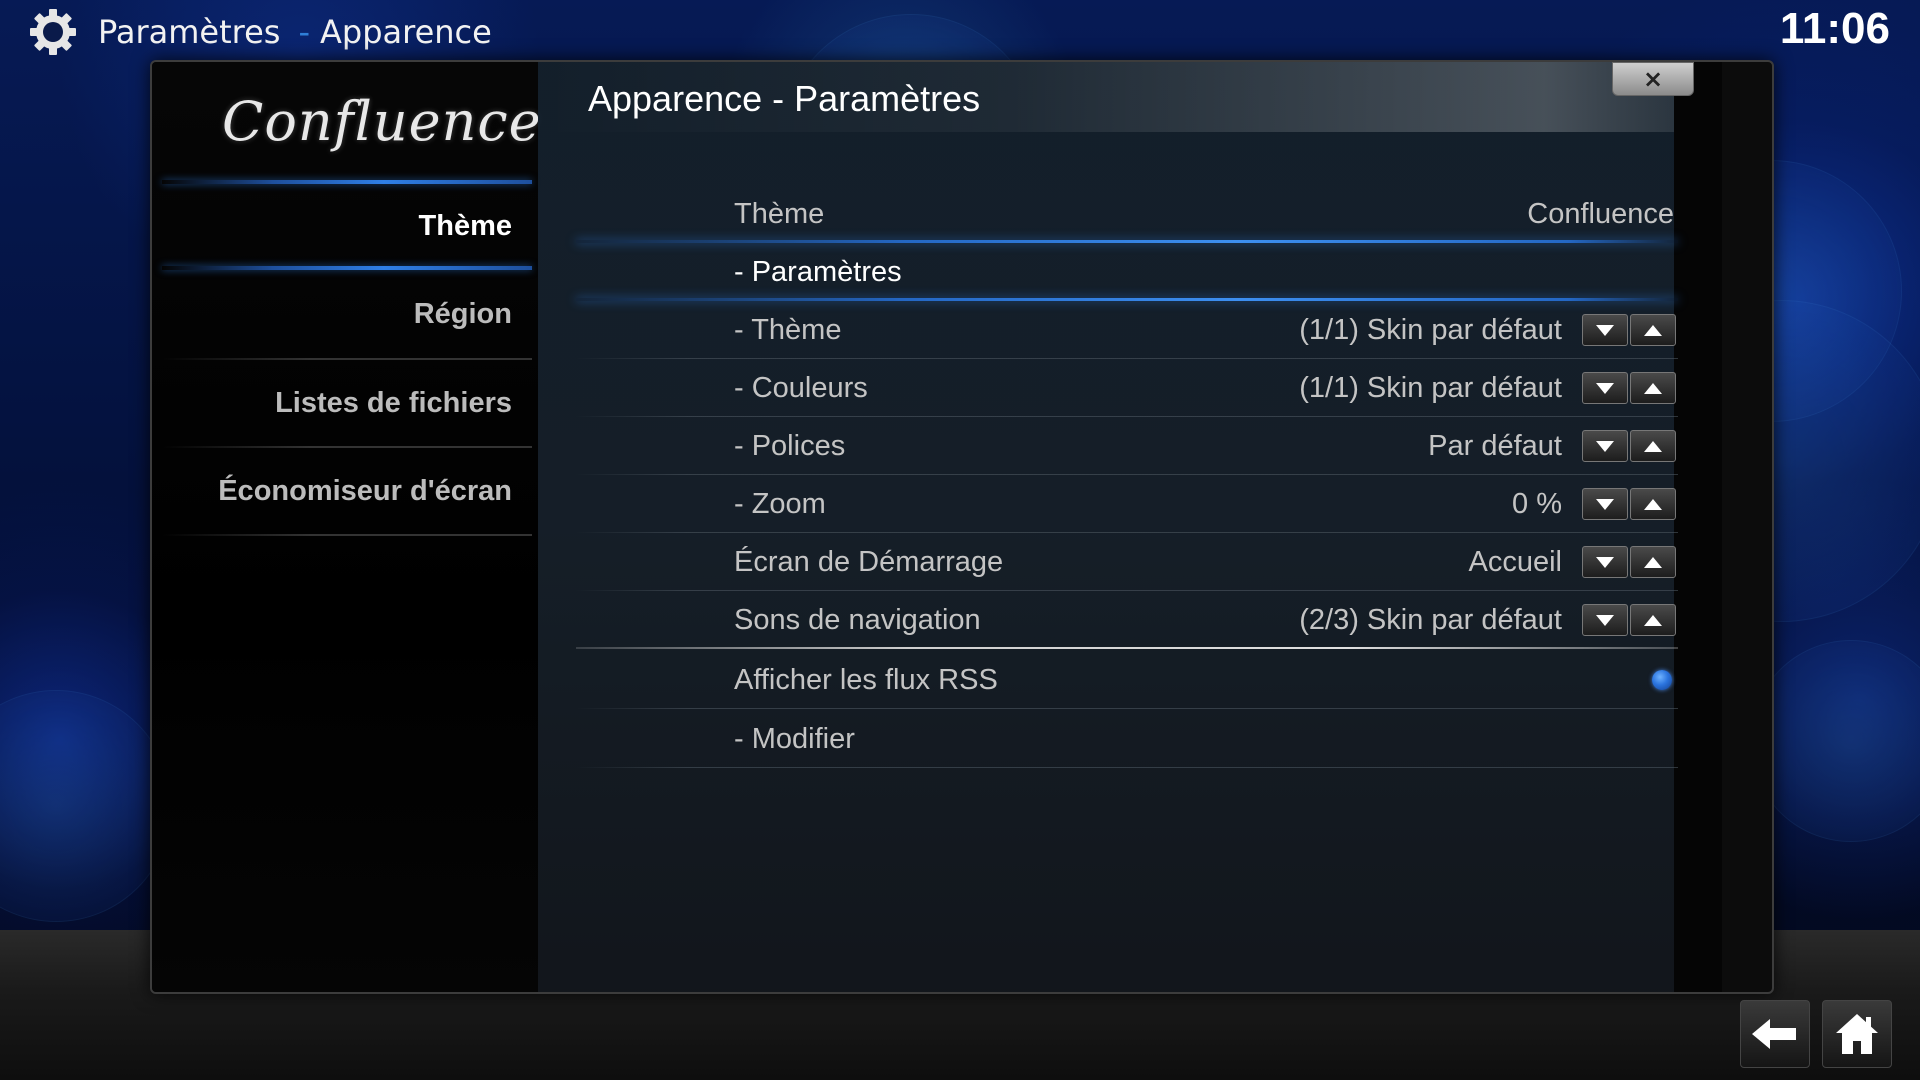 The image size is (1920, 1080). I want to click on setting-row-edit-rss: - Modifier, so click(1127, 739).